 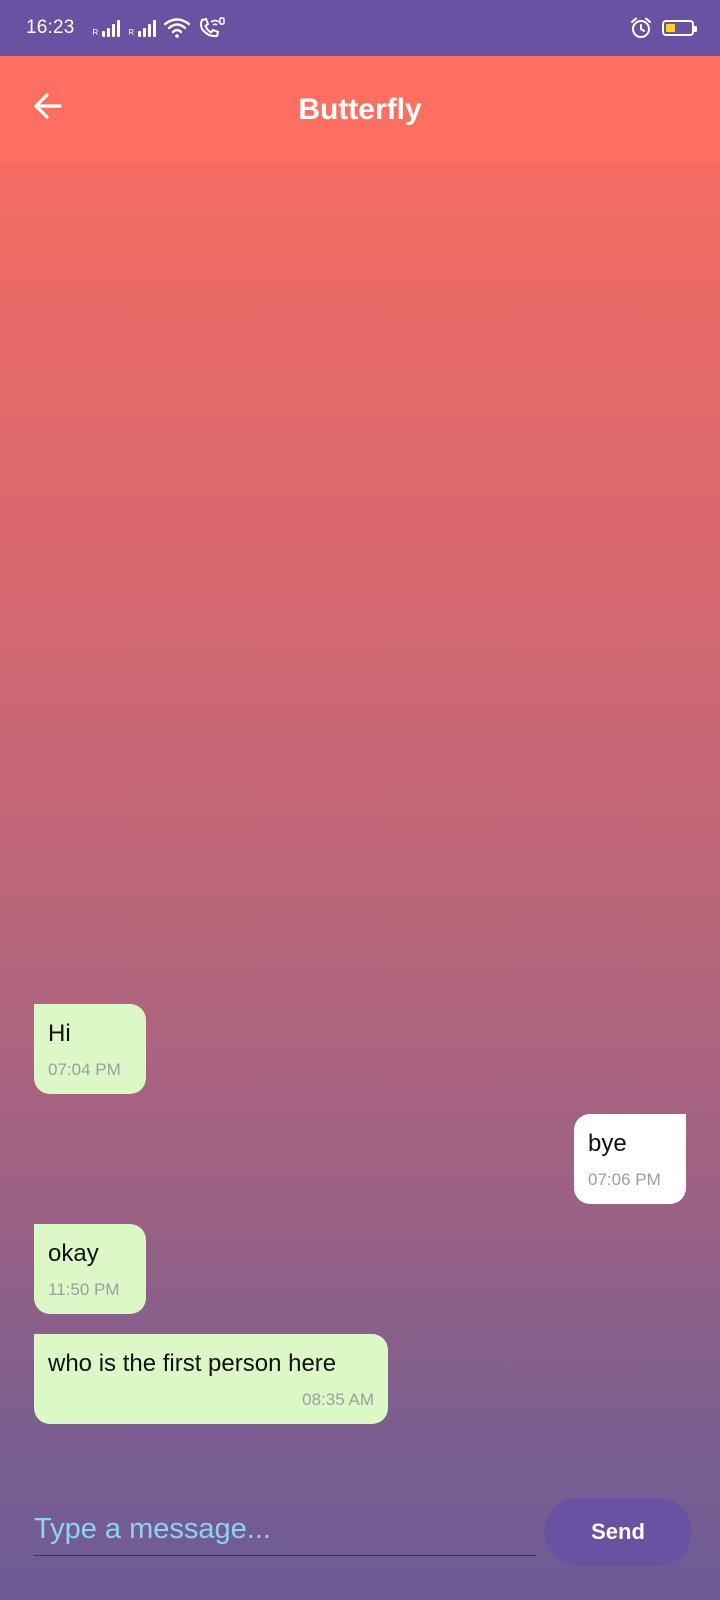 I want to click on back-button, so click(x=48, y=106).